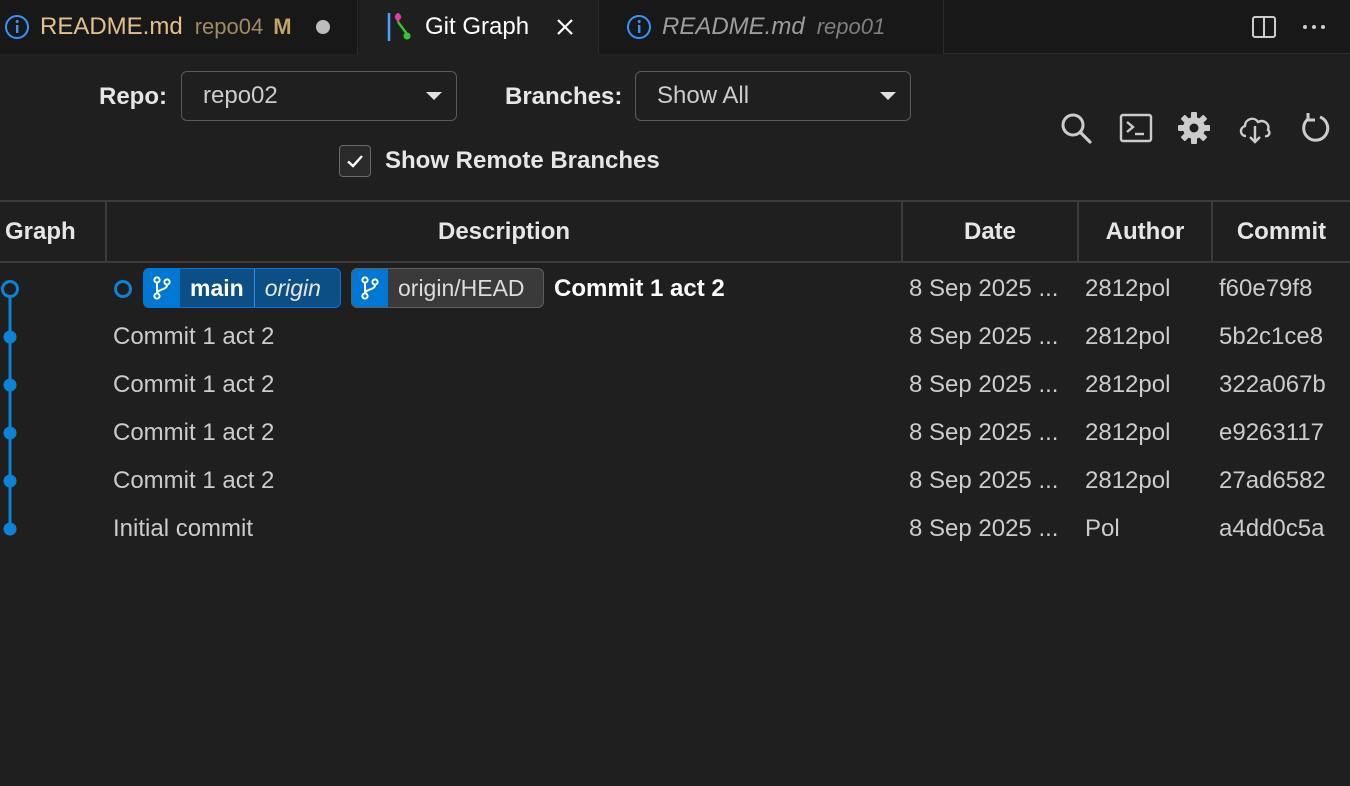  I want to click on branch-ref-main: main origin, so click(242, 288).